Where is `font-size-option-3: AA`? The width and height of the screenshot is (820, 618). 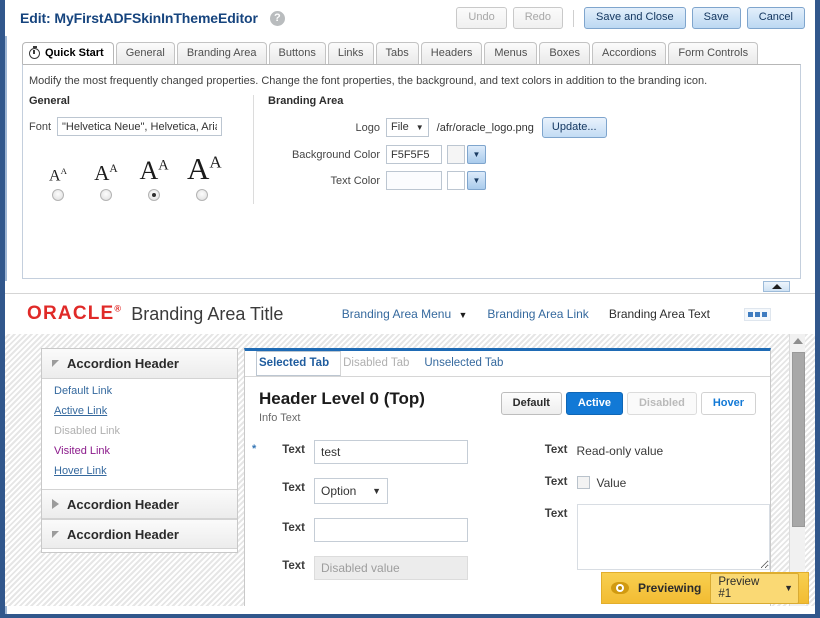
font-size-option-3: AA is located at coordinates (154, 181).